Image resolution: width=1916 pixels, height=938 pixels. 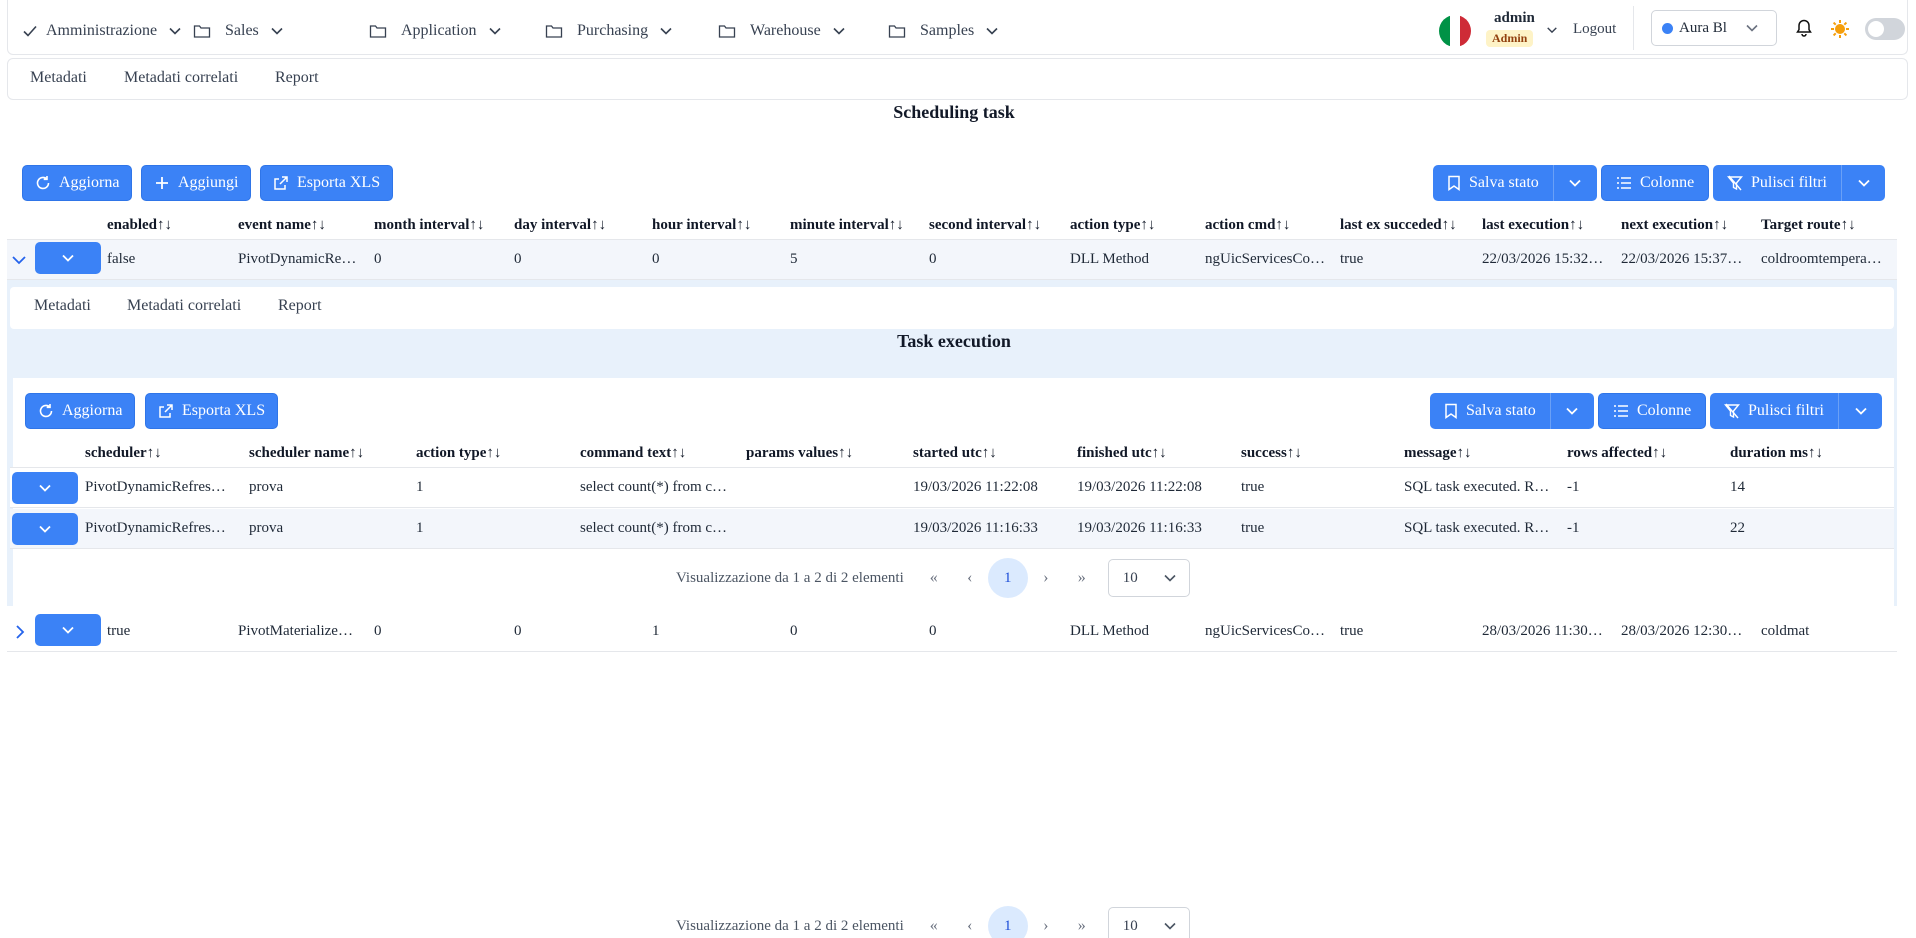 I want to click on column-header: rows affected↑↓, so click(x=1617, y=453).